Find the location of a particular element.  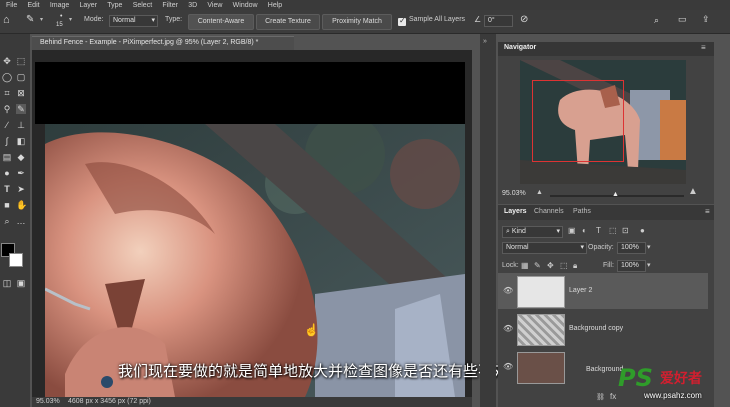

gradient-tool-icon: ▤ is located at coordinates (7, 157).